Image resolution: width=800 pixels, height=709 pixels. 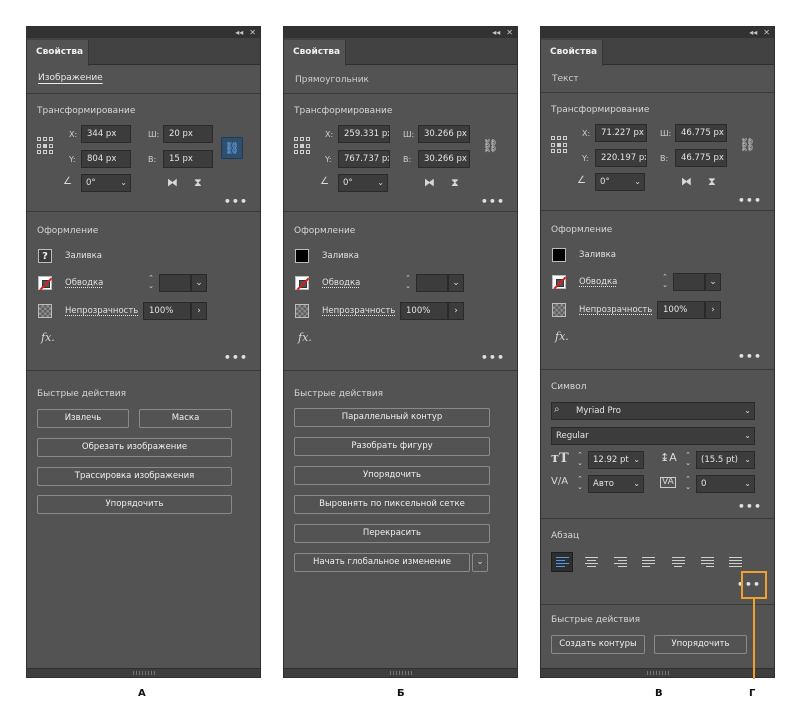 What do you see at coordinates (736, 562) in the screenshot?
I see `justify-all-button` at bounding box center [736, 562].